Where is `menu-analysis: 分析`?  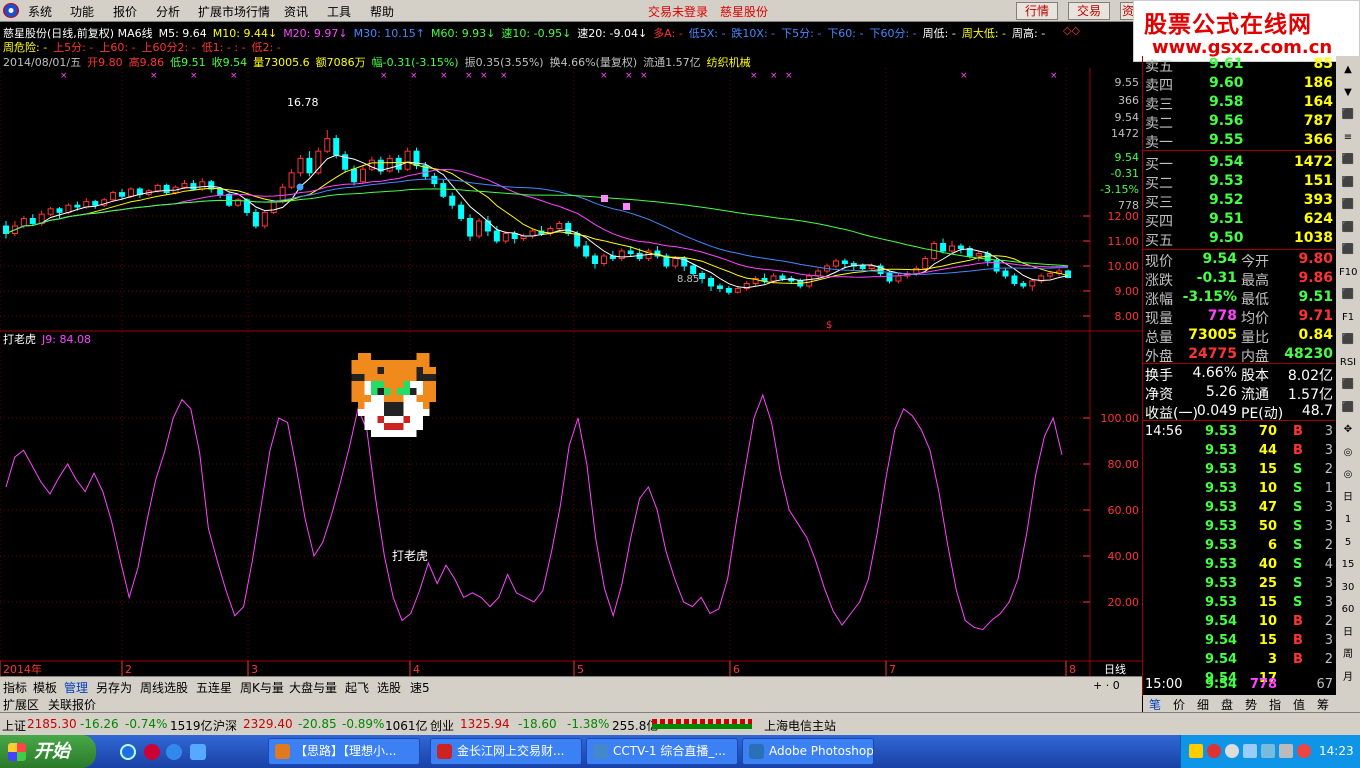
menu-analysis: 分析 is located at coordinates (168, 11).